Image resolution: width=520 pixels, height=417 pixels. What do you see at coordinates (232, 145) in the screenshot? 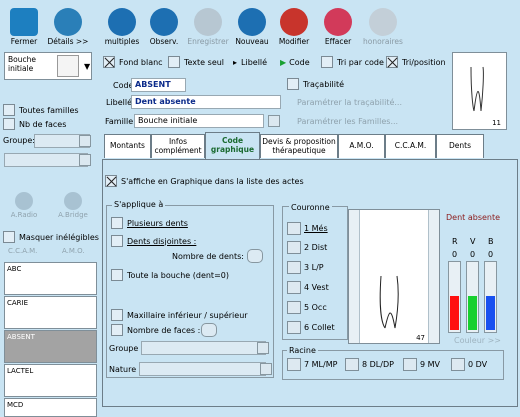
I see `tab-code-graphique: Code graphique` at bounding box center [232, 145].